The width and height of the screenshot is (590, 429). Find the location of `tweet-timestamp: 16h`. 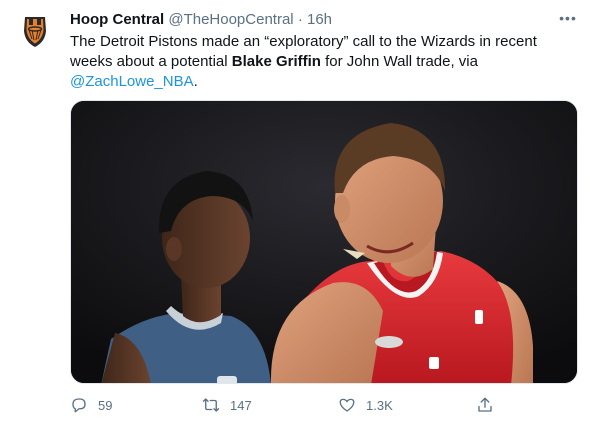

tweet-timestamp: 16h is located at coordinates (319, 19).